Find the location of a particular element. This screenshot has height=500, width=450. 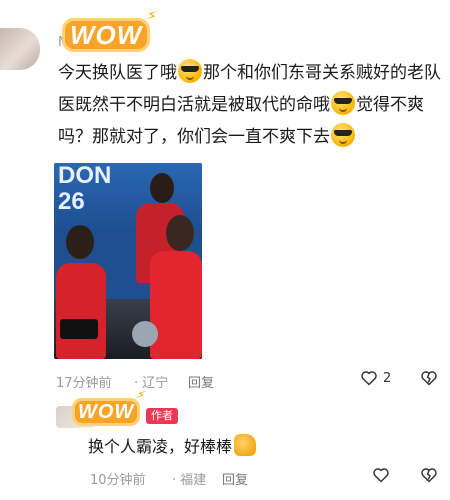

photo-person-left-shorts is located at coordinates (79, 329).